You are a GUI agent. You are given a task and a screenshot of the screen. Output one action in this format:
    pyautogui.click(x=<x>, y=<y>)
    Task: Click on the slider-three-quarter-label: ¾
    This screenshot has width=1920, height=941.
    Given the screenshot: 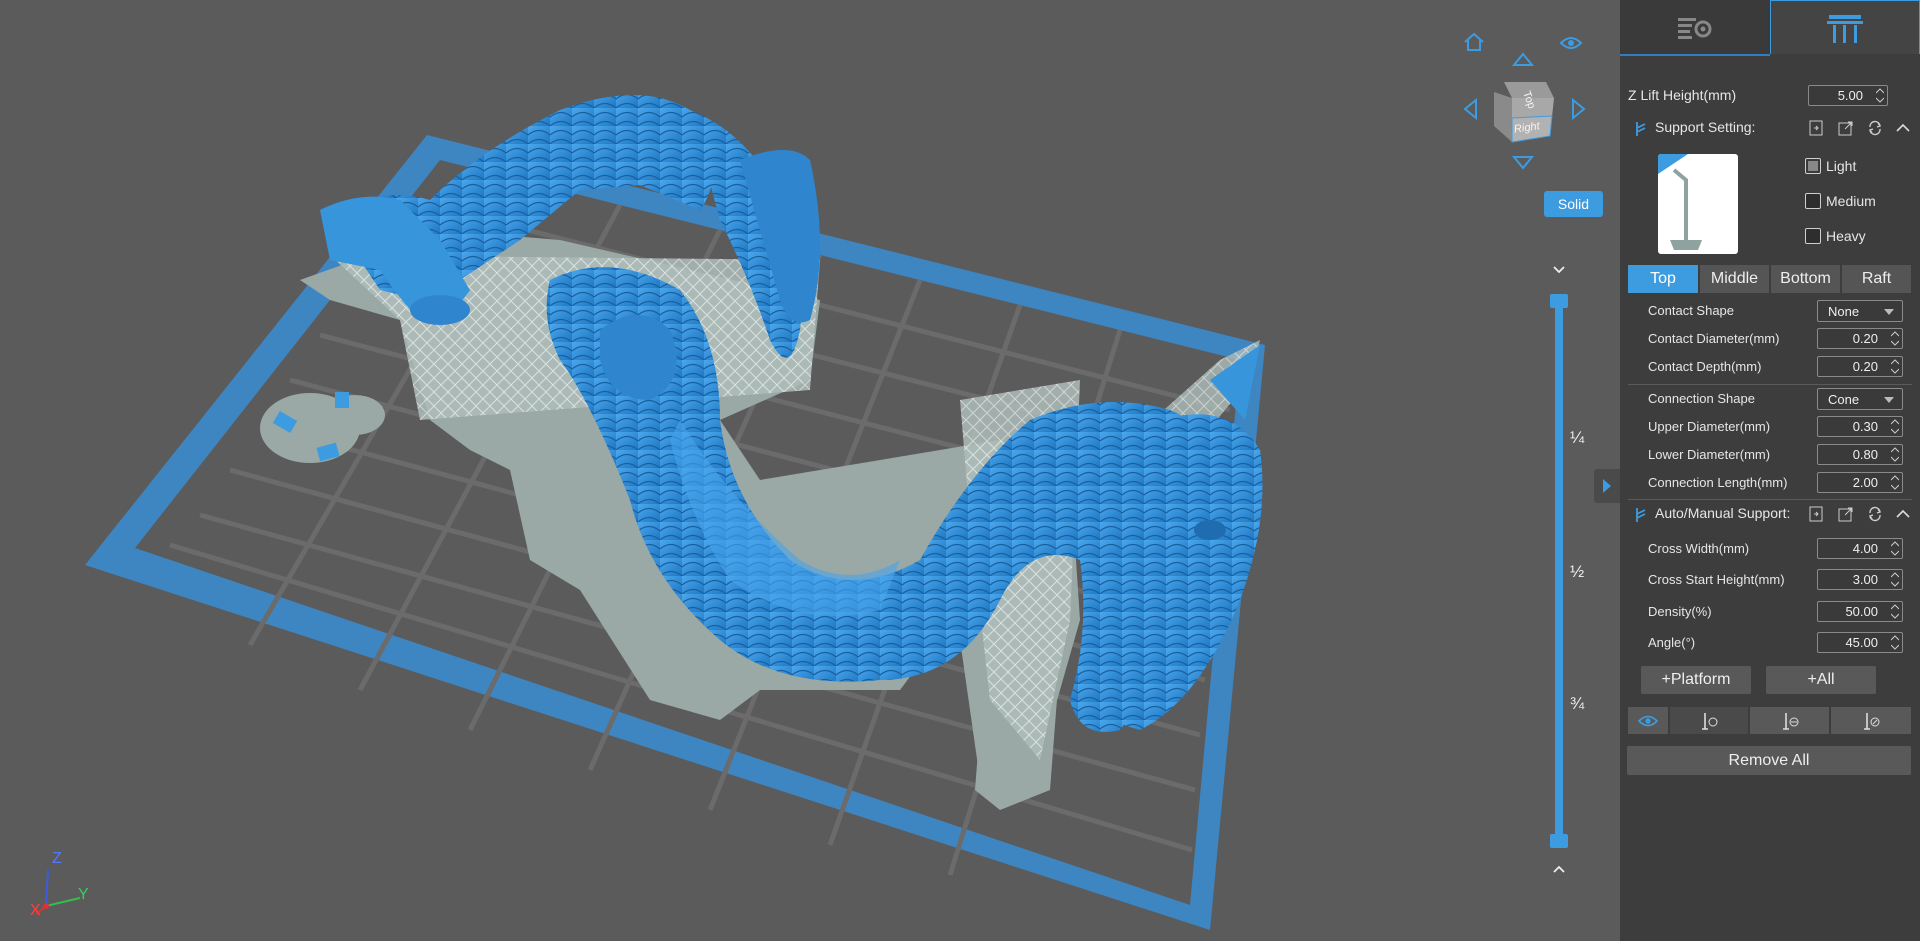 What is the action you would take?
    pyautogui.click(x=1577, y=703)
    